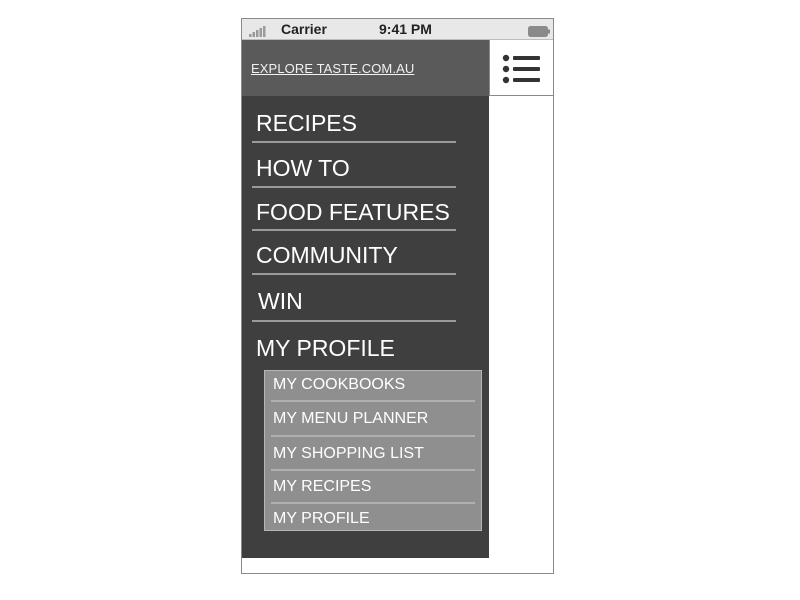  Describe the element at coordinates (356, 255) in the screenshot. I see `nav-item-community: COMMUNITY` at that location.